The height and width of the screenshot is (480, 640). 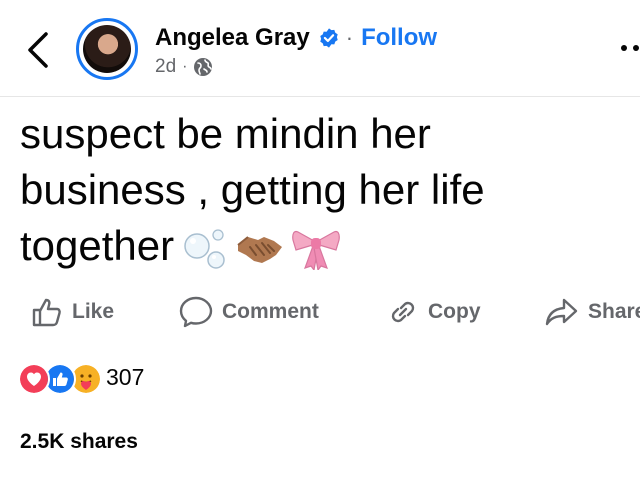 I want to click on post-text-line: business , getting her life, so click(x=252, y=189).